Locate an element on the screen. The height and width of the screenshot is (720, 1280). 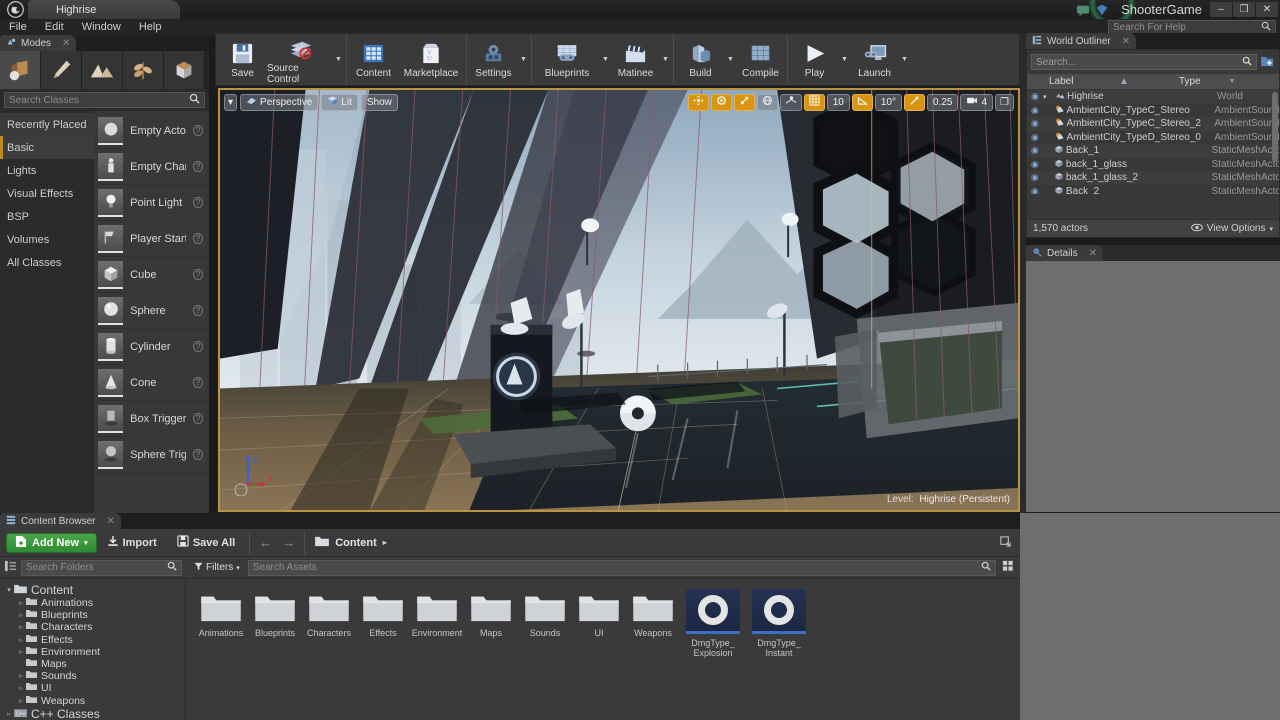
menu-help: Help is located at coordinates (150, 27).